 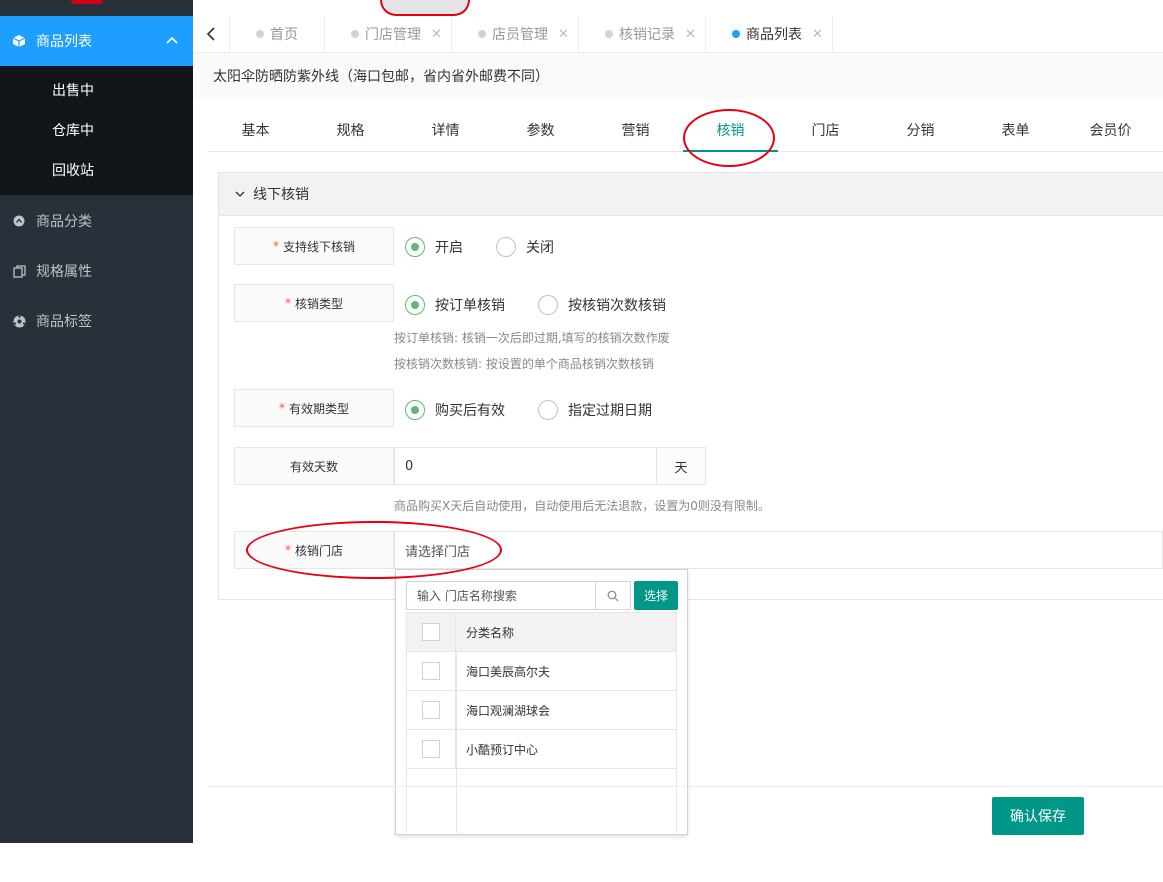 I want to click on table-row: 海口观澜湖球会, so click(x=541, y=710).